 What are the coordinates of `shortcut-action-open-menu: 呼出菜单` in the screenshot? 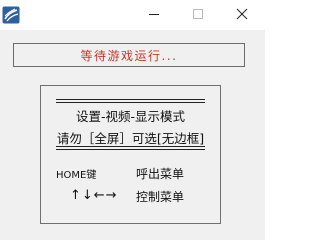 It's located at (160, 174).